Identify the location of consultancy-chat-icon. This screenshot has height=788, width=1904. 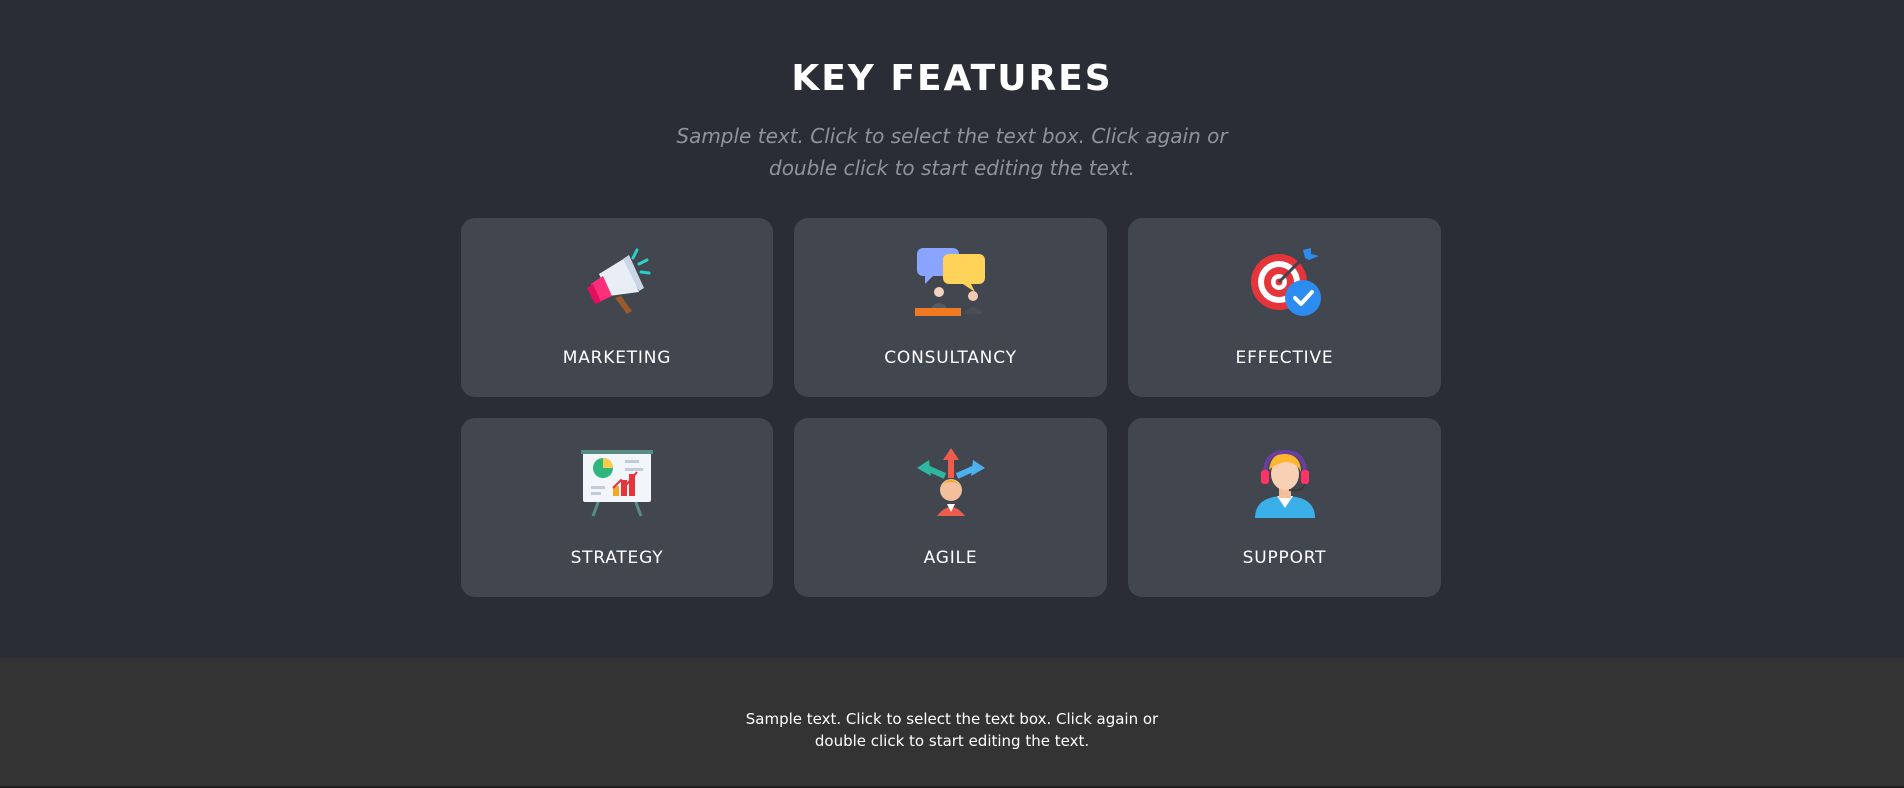
(950, 282).